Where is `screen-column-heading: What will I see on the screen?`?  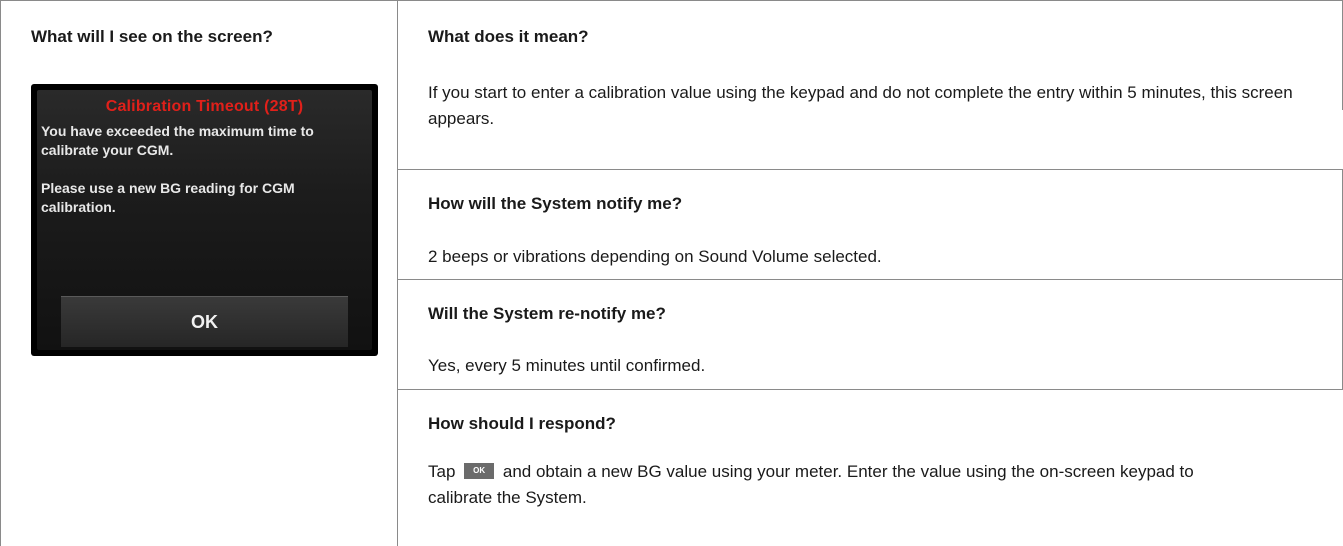 screen-column-heading: What will I see on the screen? is located at coordinates (152, 36).